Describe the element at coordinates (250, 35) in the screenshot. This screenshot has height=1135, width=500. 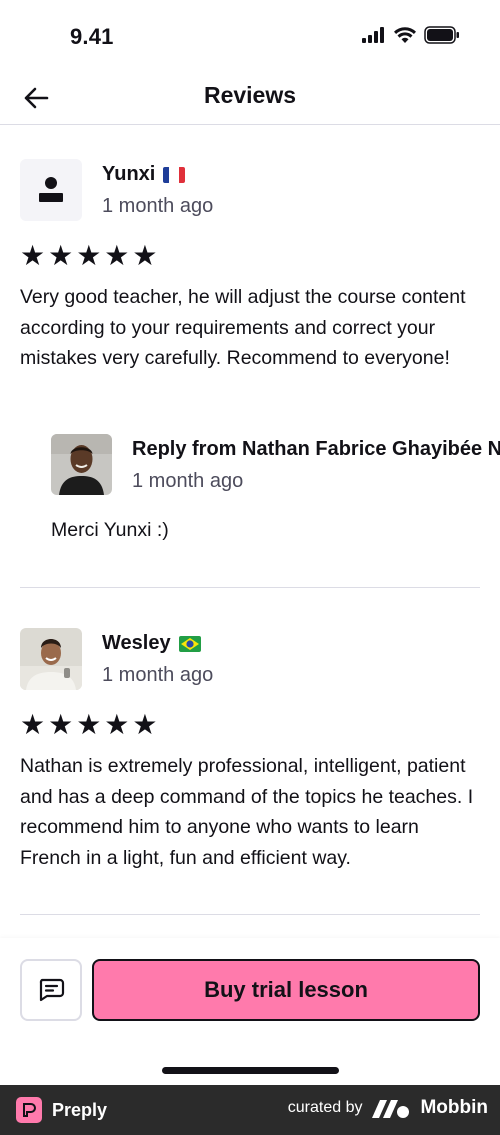
I see `status-bar: 9.41` at that location.